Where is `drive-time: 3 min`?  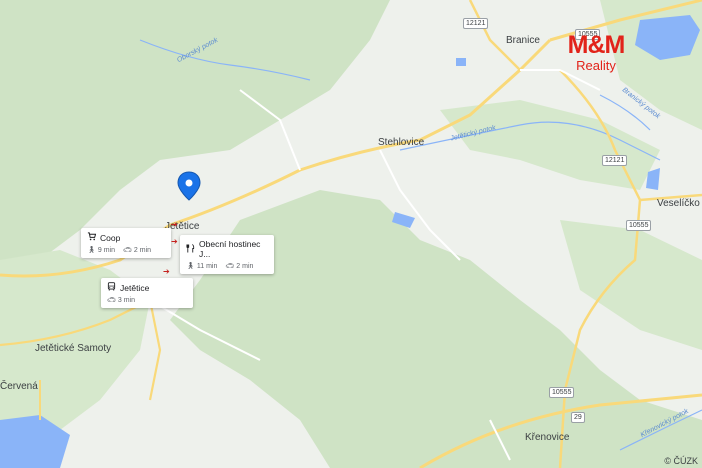
drive-time: 3 min is located at coordinates (126, 300).